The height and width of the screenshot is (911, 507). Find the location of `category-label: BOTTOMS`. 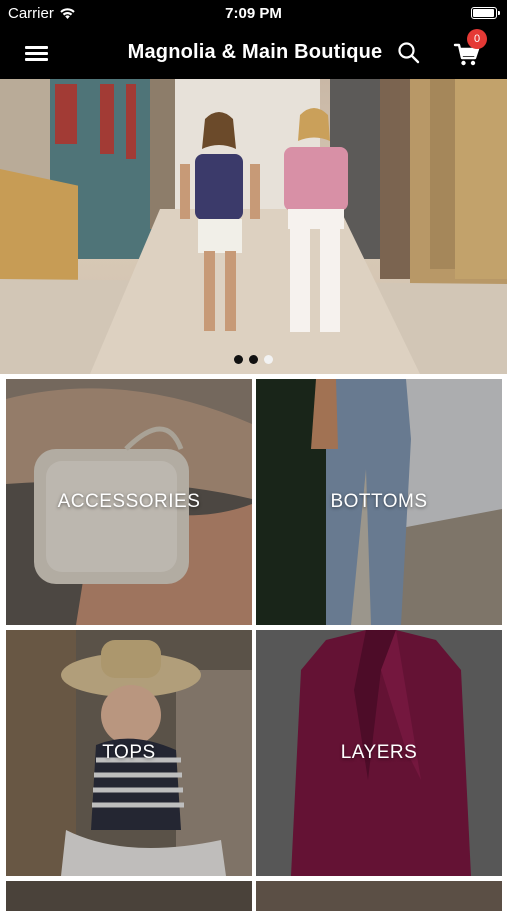

category-label: BOTTOMS is located at coordinates (379, 501).